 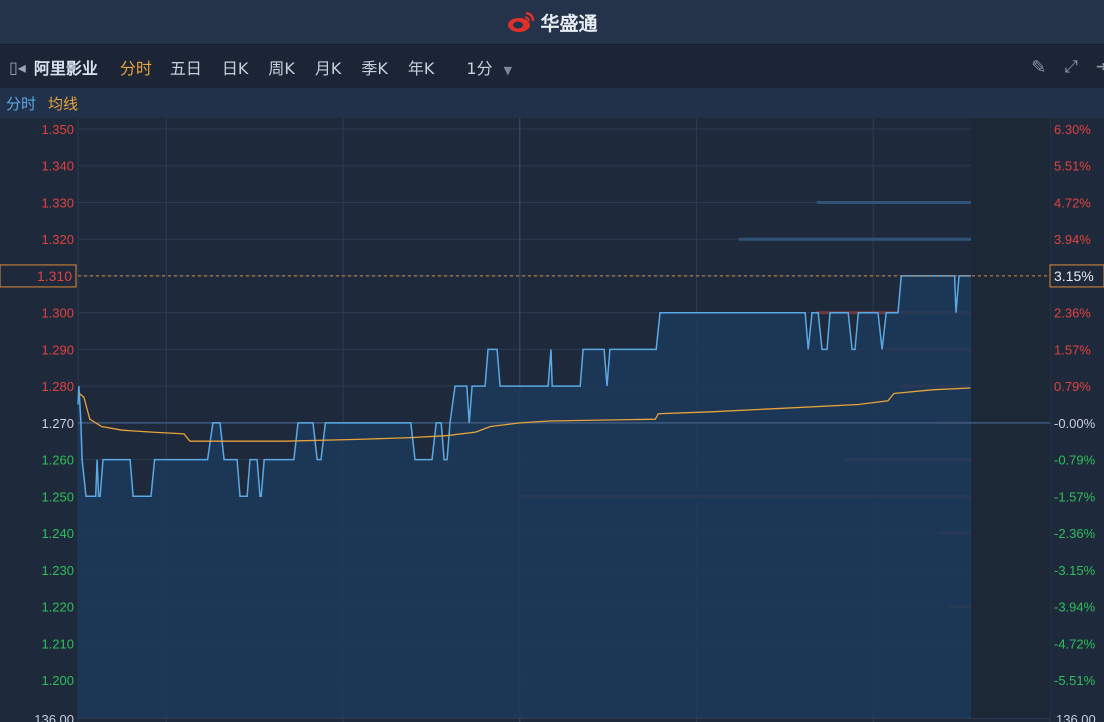 I want to click on legend-average: 均线, so click(x=63, y=103).